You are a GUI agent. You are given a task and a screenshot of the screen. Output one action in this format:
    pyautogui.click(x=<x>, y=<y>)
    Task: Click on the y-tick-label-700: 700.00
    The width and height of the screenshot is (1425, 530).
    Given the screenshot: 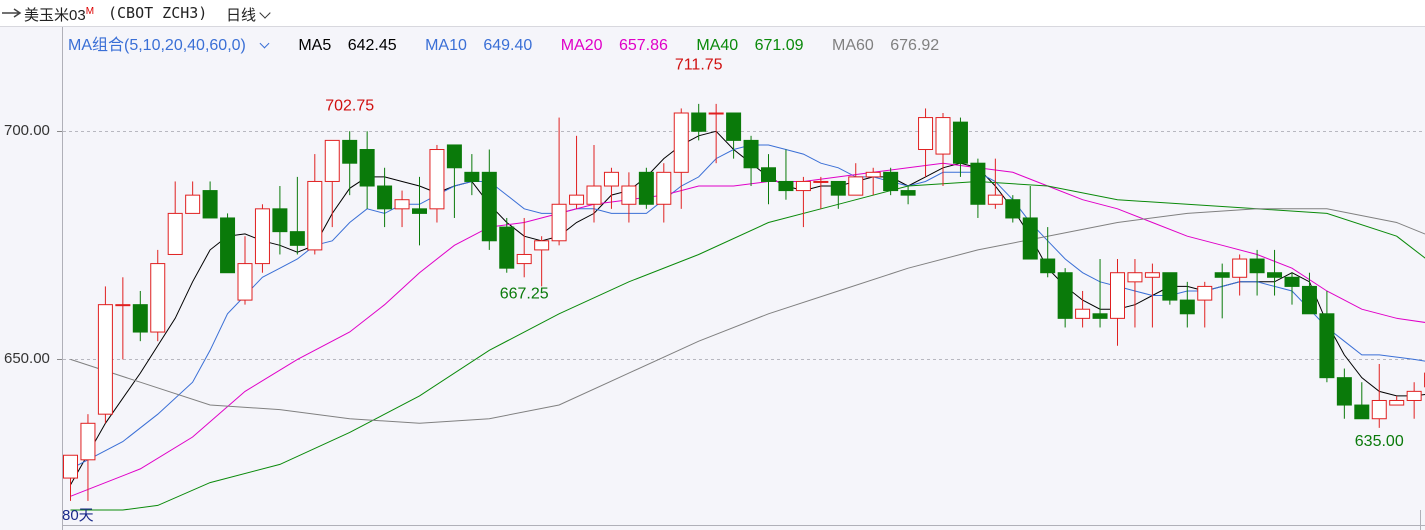 What is the action you would take?
    pyautogui.click(x=27, y=130)
    